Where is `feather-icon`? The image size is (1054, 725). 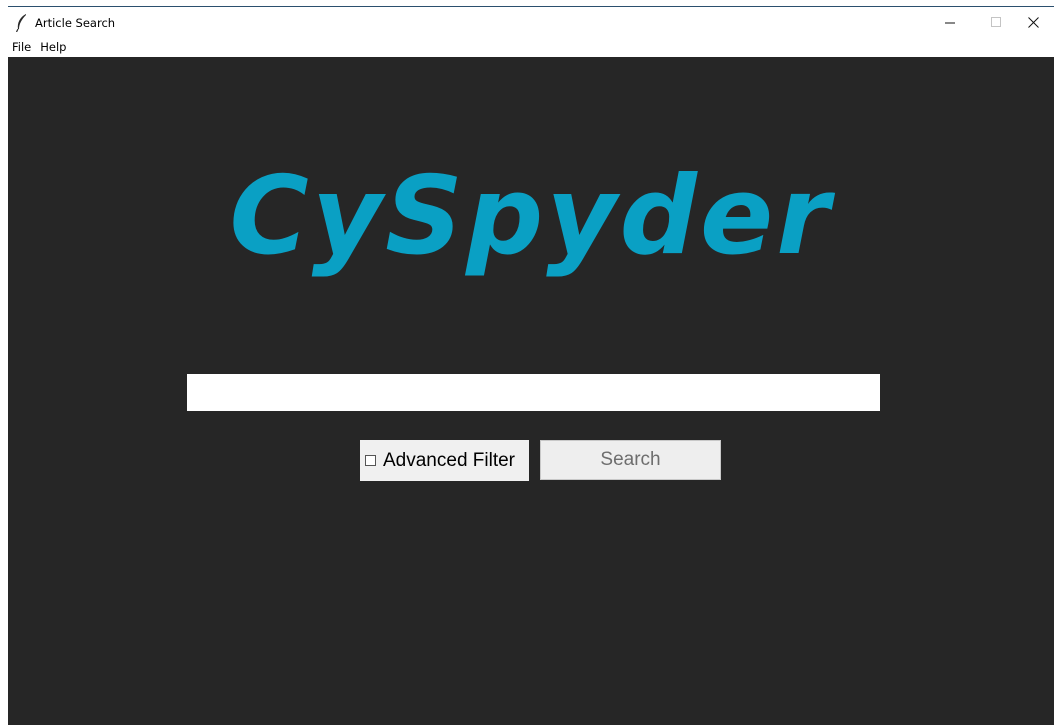
feather-icon is located at coordinates (21, 23).